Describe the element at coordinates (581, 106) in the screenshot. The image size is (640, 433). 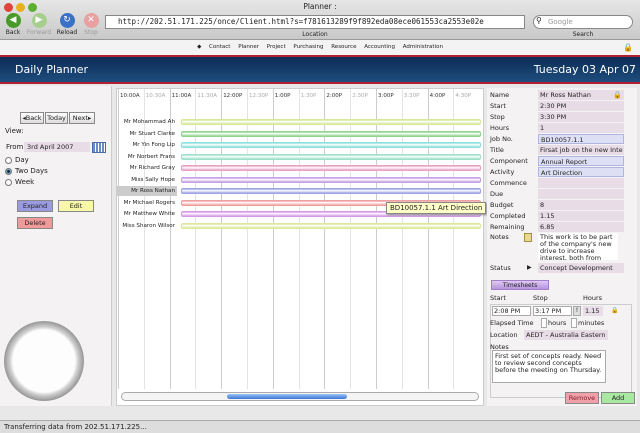
I see `field-value: 2:30 PM` at that location.